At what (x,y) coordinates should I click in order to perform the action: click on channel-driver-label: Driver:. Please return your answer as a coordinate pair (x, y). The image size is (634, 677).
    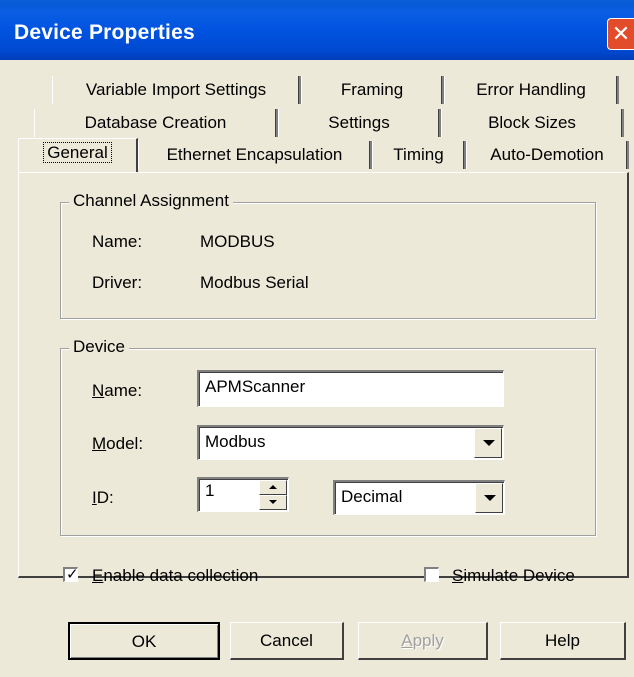
    Looking at the image, I should click on (117, 282).